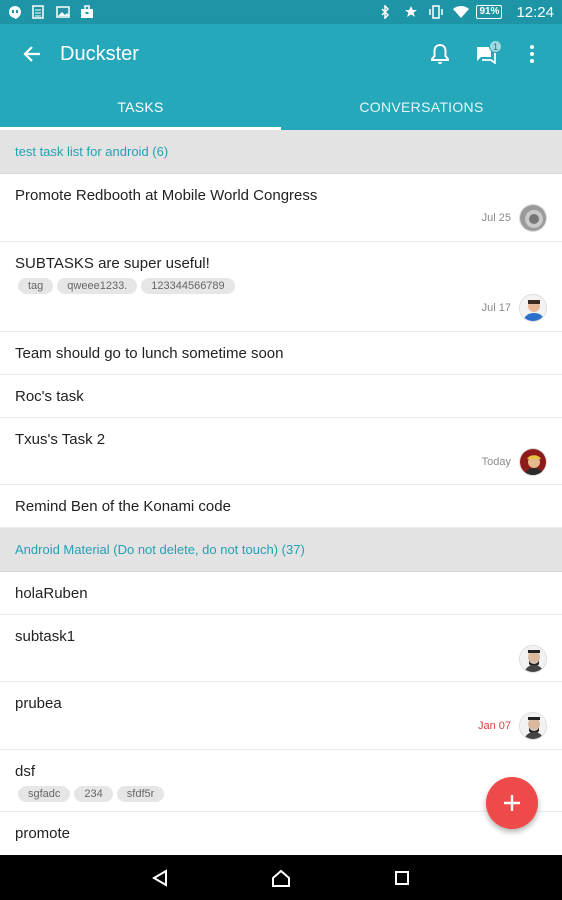  What do you see at coordinates (140, 794) in the screenshot?
I see `tag-chip: sfdf5r` at bounding box center [140, 794].